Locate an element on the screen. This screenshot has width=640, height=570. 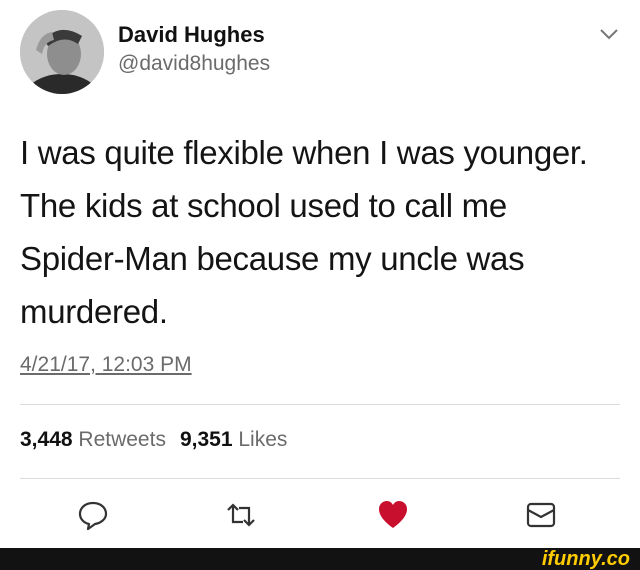
retweet-icon is located at coordinates (241, 515).